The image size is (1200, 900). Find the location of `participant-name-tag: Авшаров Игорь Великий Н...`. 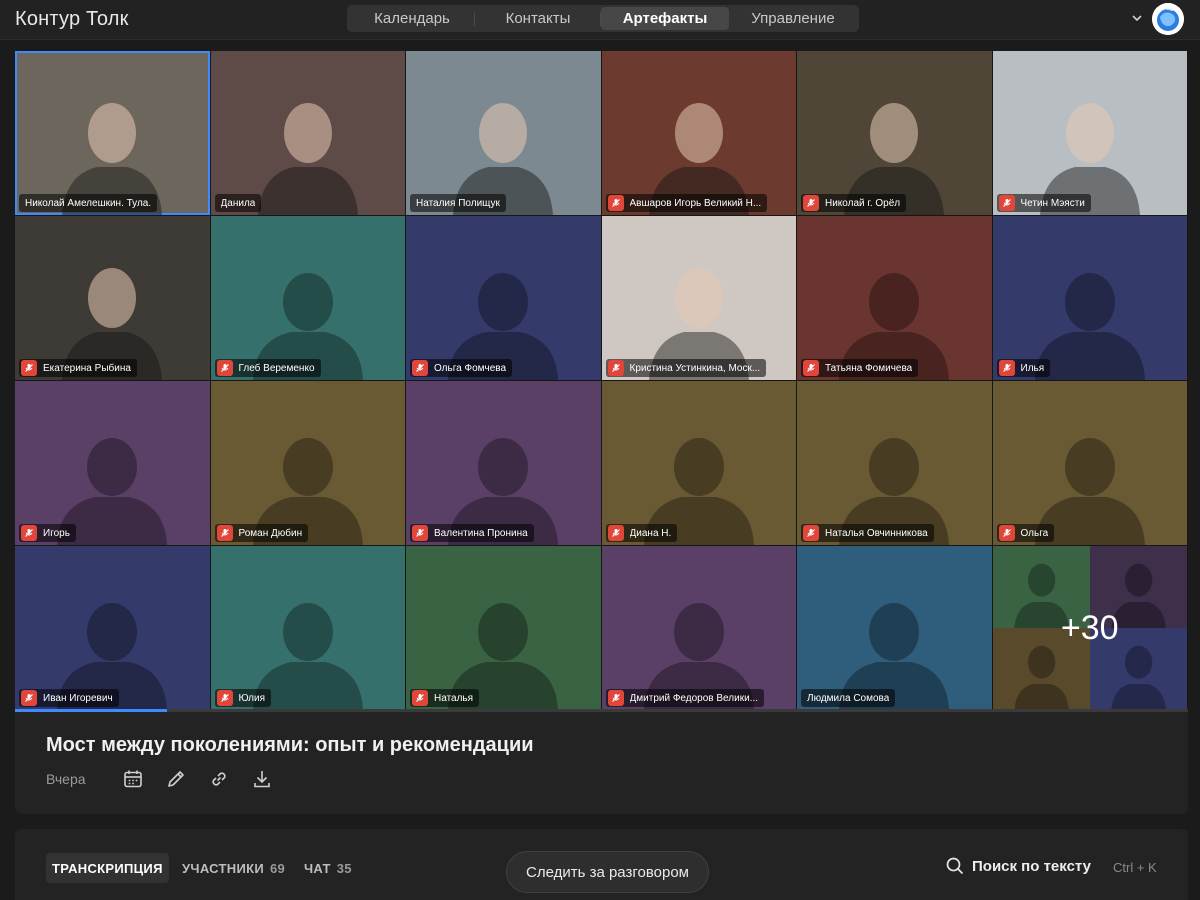

participant-name-tag: Авшаров Игорь Великий Н... is located at coordinates (686, 203).